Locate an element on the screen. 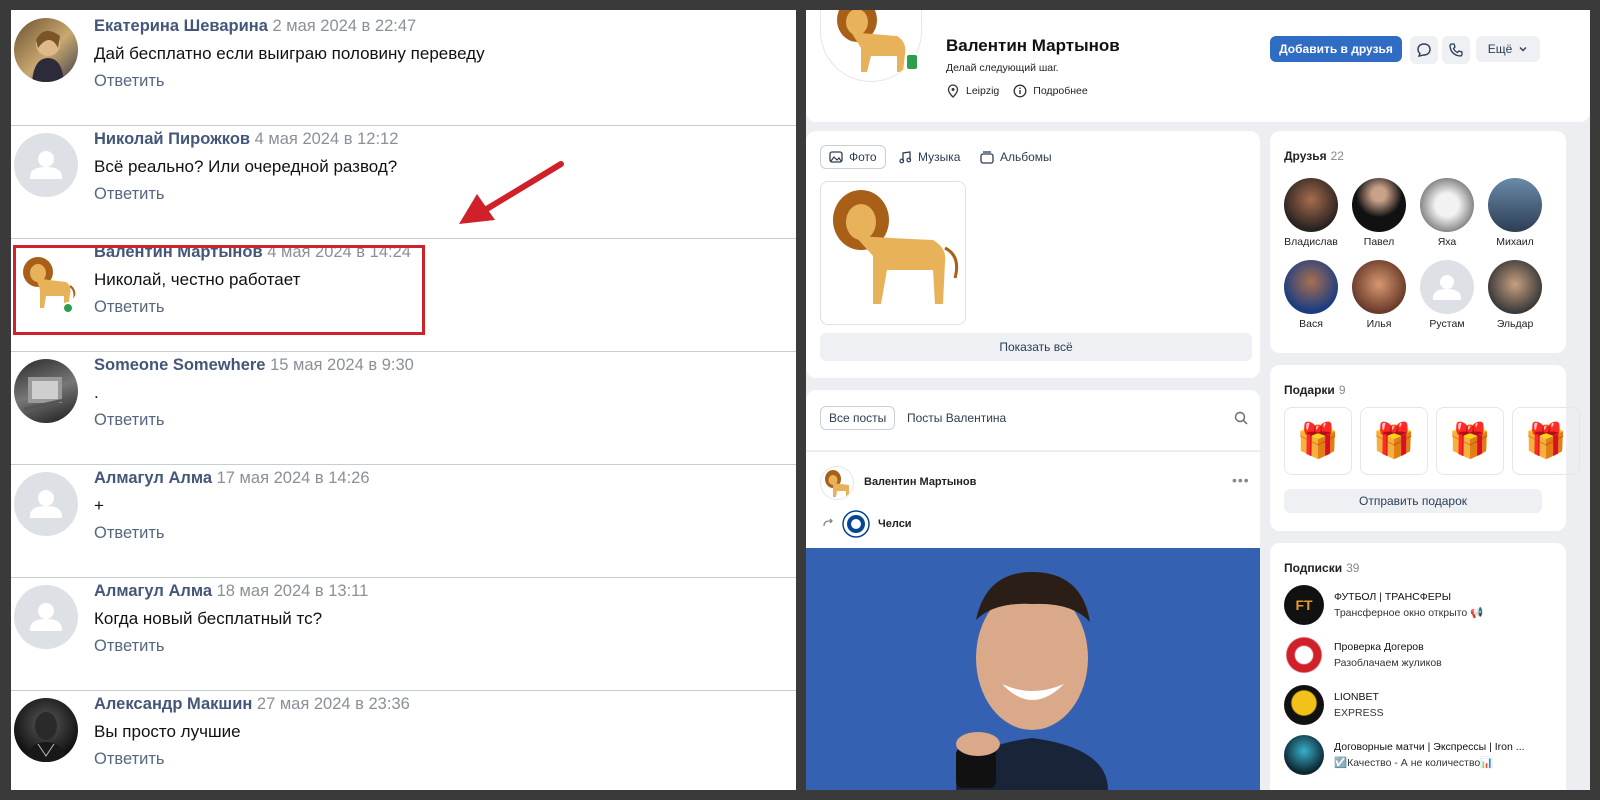 This screenshot has height=800, width=1600. repost-icon is located at coordinates (828, 522).